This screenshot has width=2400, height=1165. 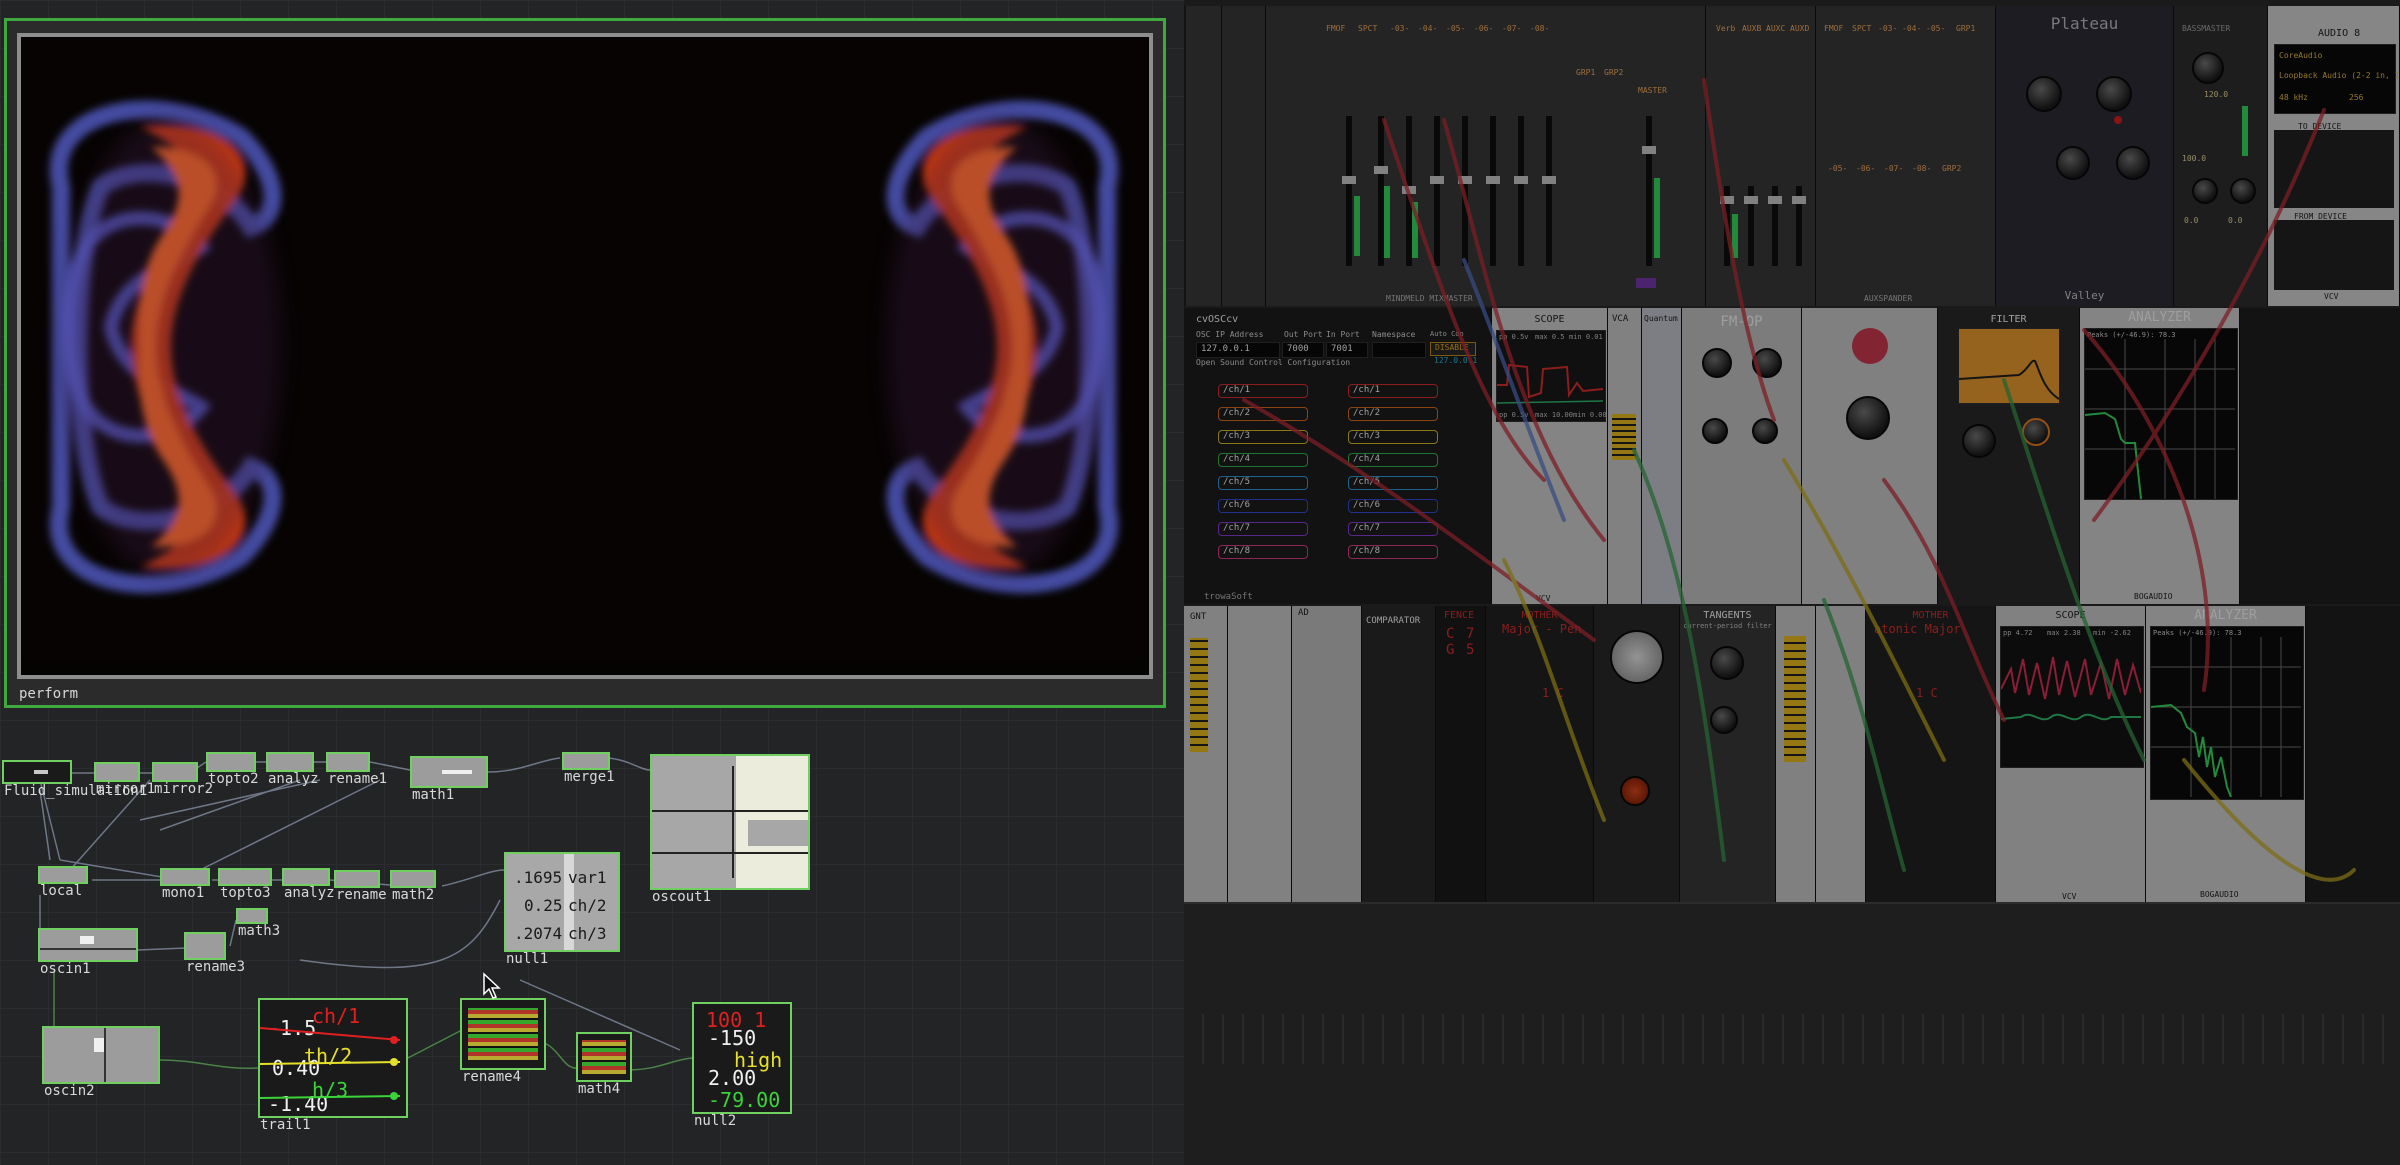 What do you see at coordinates (413, 886) in the screenshot?
I see `math2-node: math2` at bounding box center [413, 886].